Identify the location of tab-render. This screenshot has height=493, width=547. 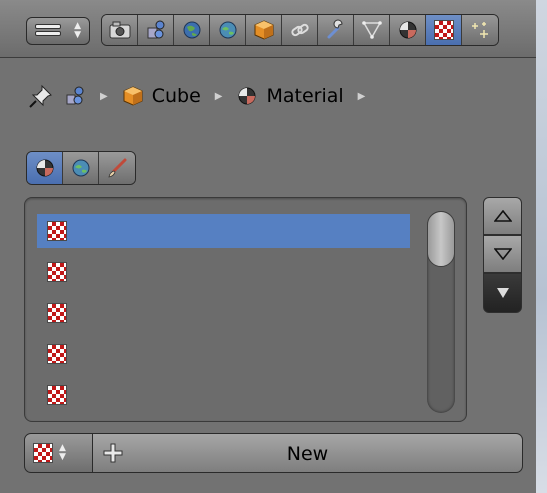
(120, 30).